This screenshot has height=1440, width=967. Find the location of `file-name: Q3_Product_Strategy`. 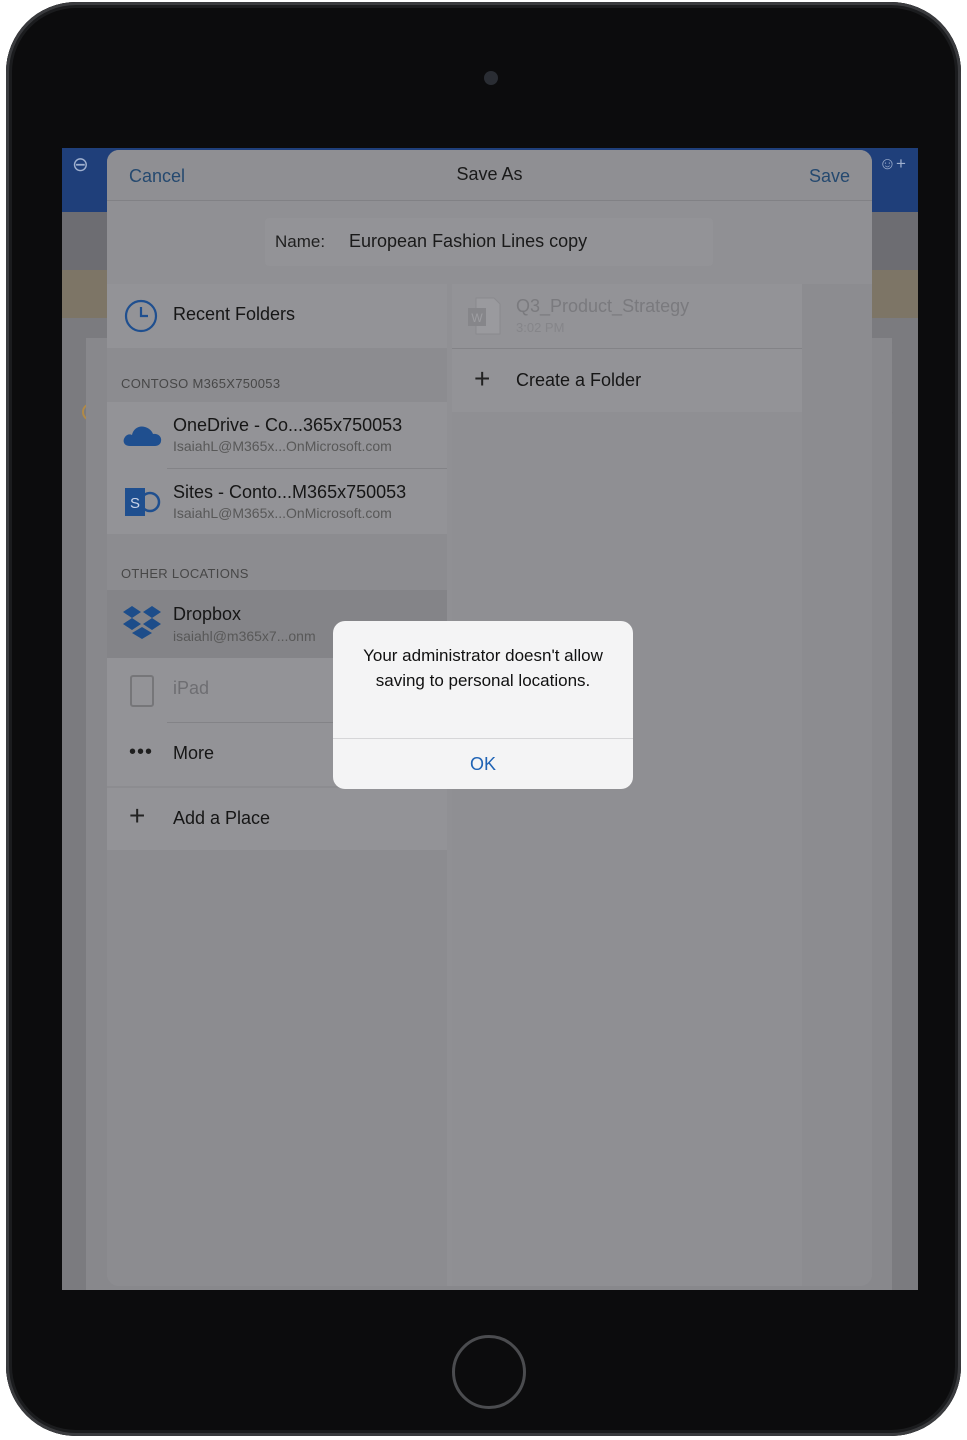

file-name: Q3_Product_Strategy is located at coordinates (603, 306).